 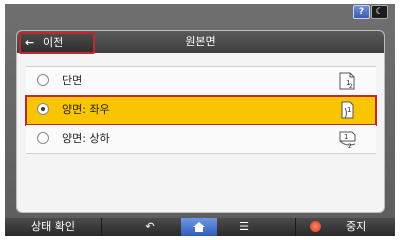 I want to click on status-check-button: 상태 확인, so click(x=53, y=227).